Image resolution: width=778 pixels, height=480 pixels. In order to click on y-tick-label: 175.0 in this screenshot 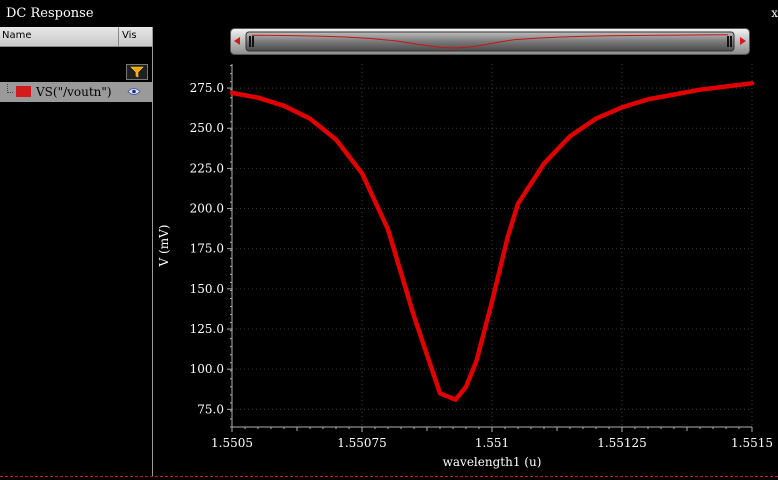, I will do `click(207, 249)`.